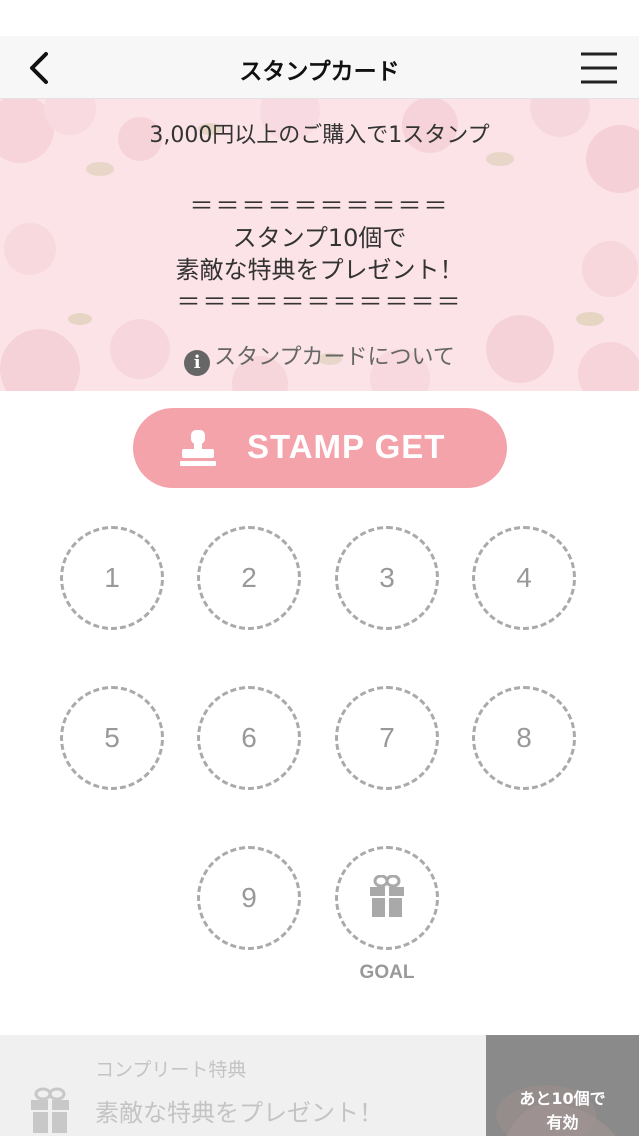 The width and height of the screenshot is (639, 1136). Describe the element at coordinates (524, 738) in the screenshot. I see `stamp-slot-8: 8` at that location.